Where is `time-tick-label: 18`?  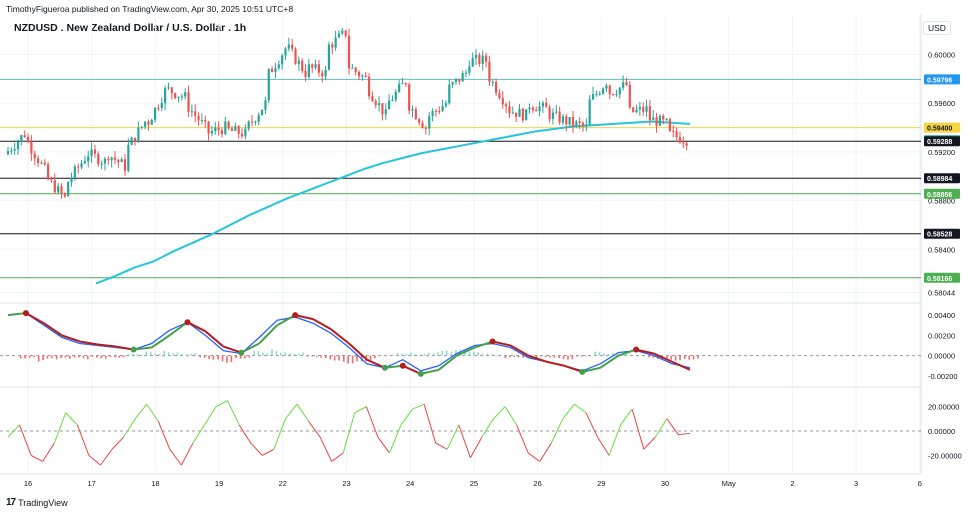
time-tick-label: 18 is located at coordinates (155, 483).